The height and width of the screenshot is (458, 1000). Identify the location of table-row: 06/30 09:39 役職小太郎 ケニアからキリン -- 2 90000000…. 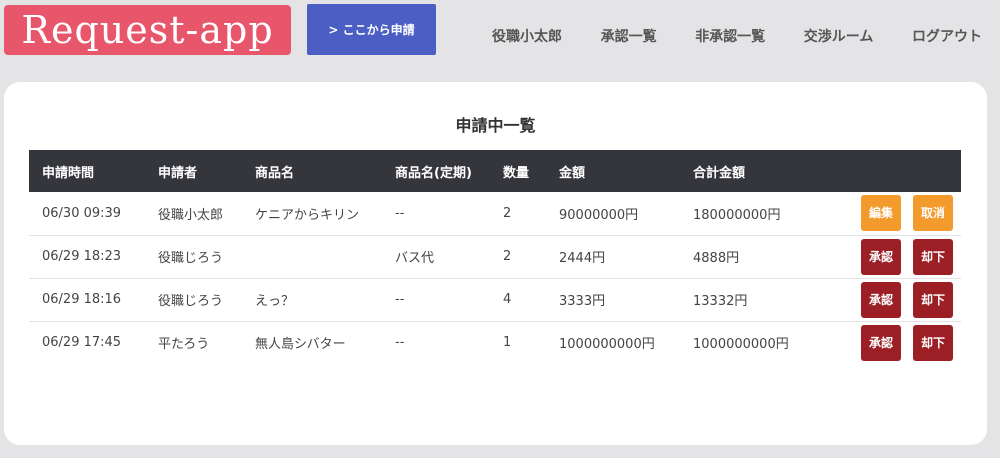
(495, 213).